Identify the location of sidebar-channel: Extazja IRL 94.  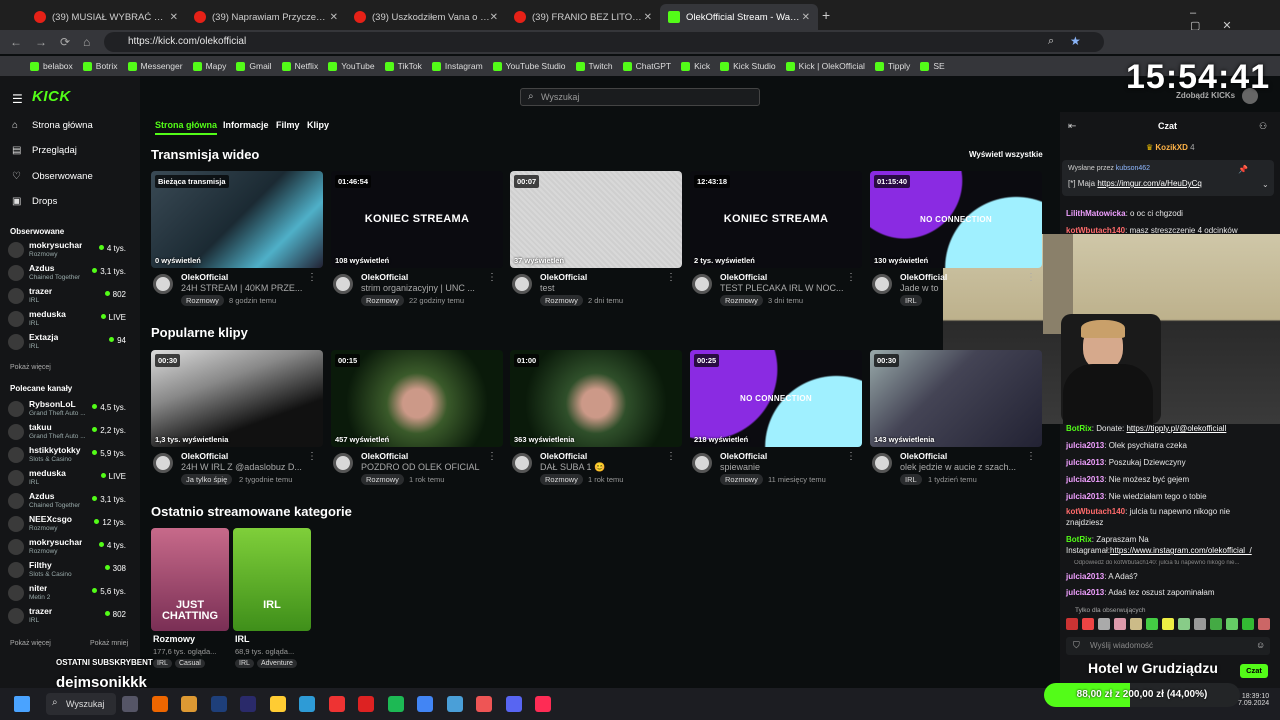
(70, 342).